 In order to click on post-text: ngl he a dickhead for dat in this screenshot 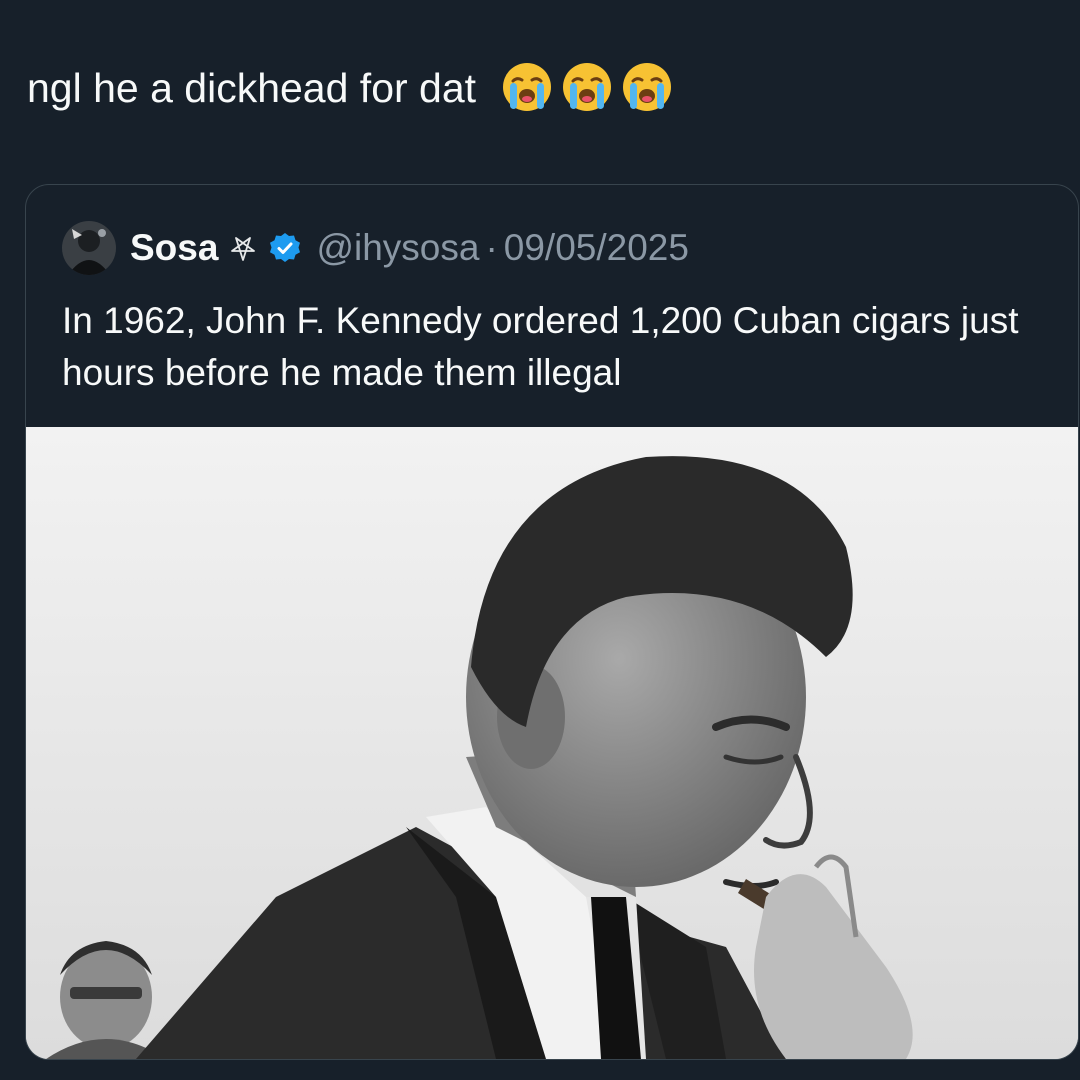, I will do `click(252, 88)`.